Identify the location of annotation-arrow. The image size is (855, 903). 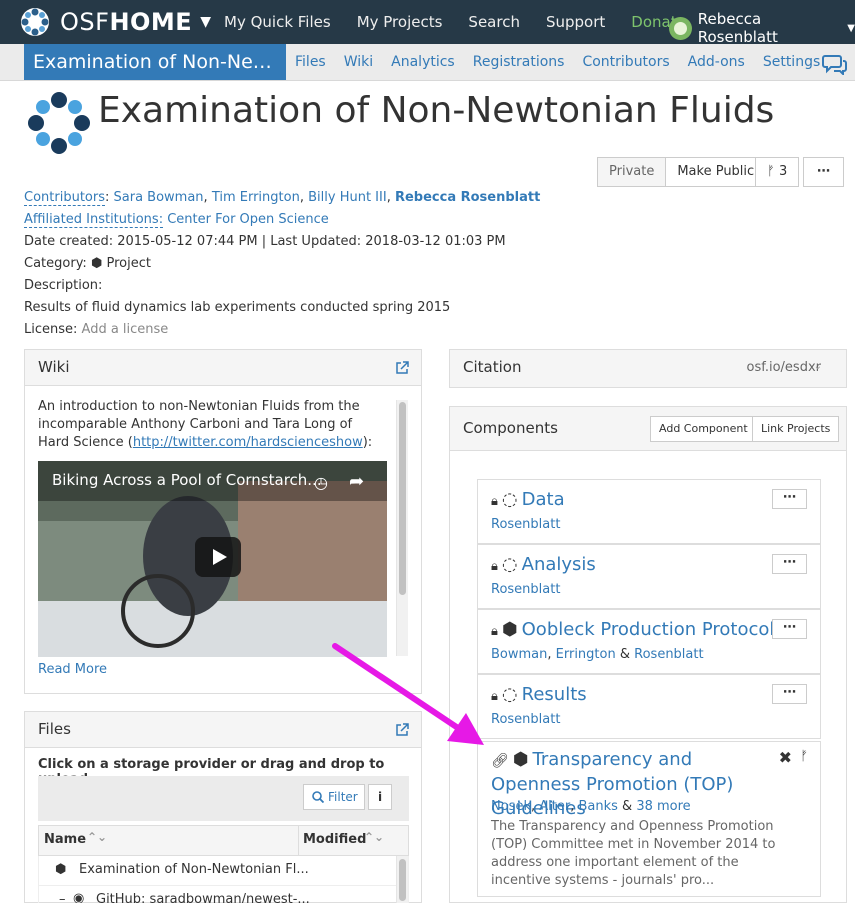
(408, 694).